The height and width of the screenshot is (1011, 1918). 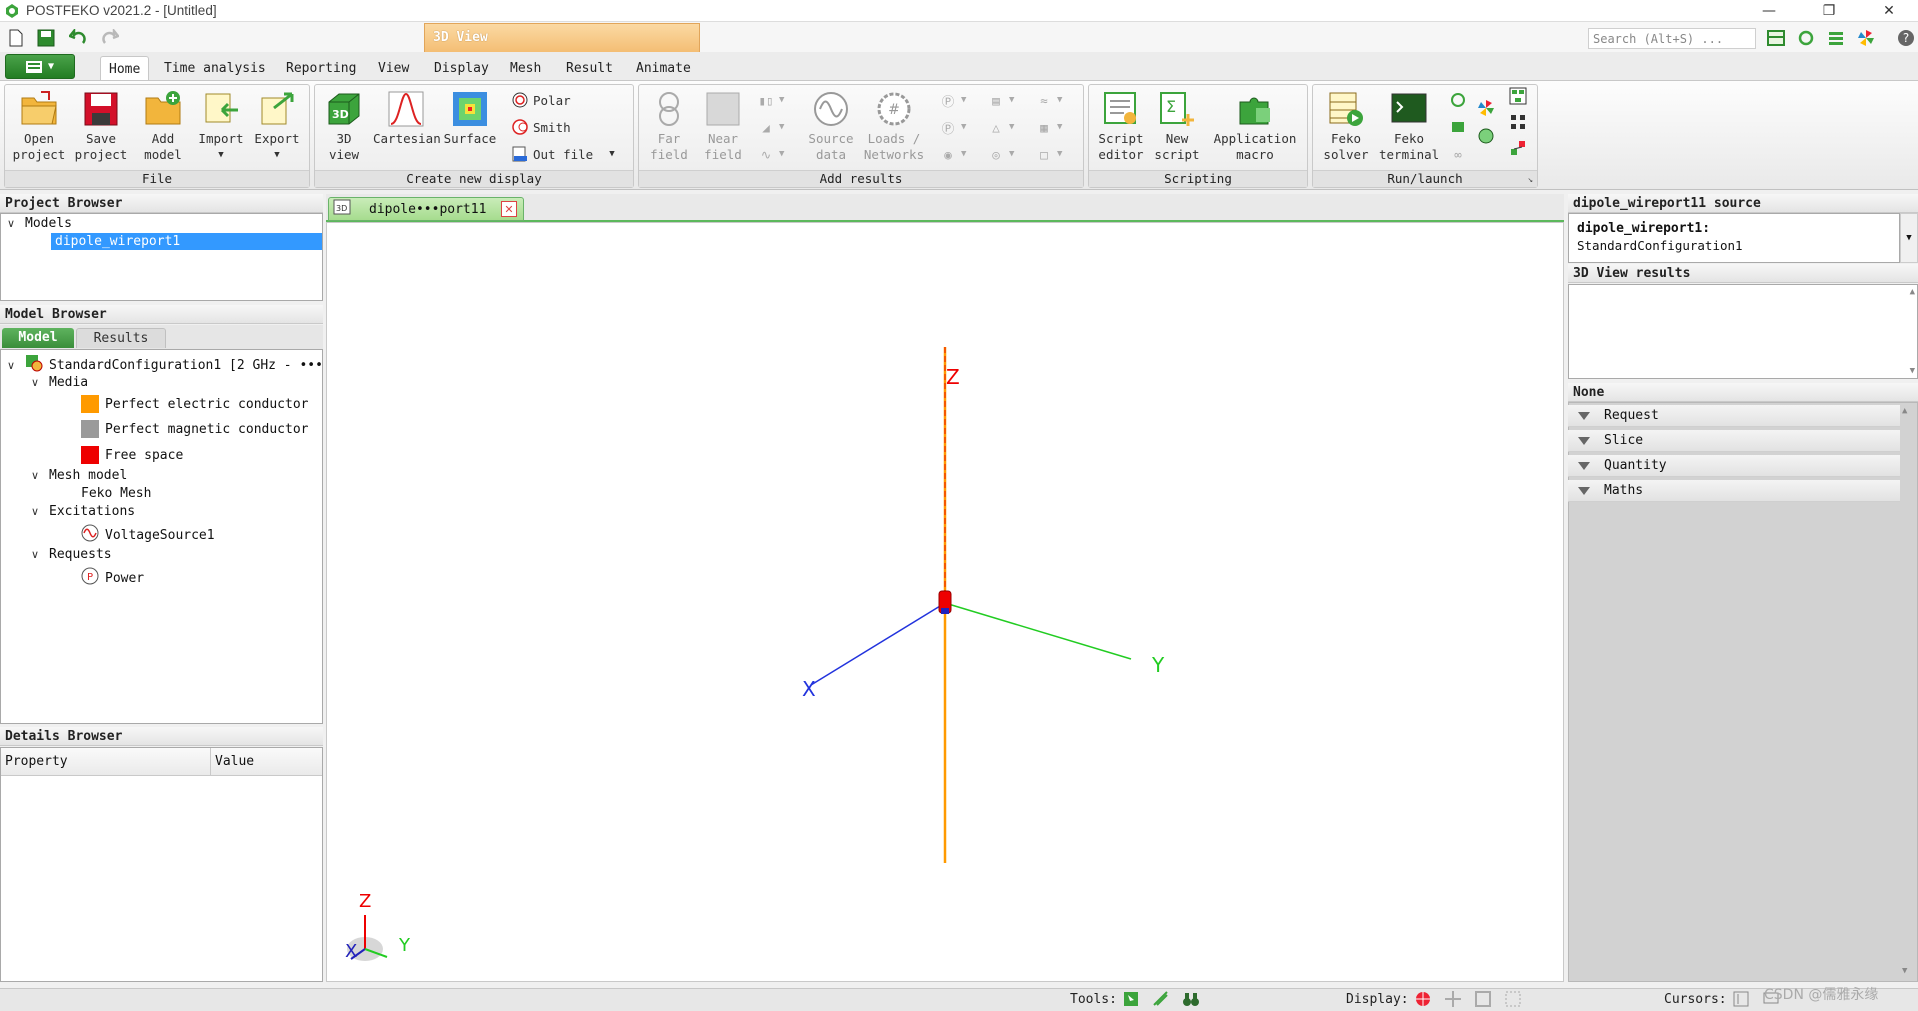 What do you see at coordinates (525, 68) in the screenshot?
I see `tab-mesh: Mesh` at bounding box center [525, 68].